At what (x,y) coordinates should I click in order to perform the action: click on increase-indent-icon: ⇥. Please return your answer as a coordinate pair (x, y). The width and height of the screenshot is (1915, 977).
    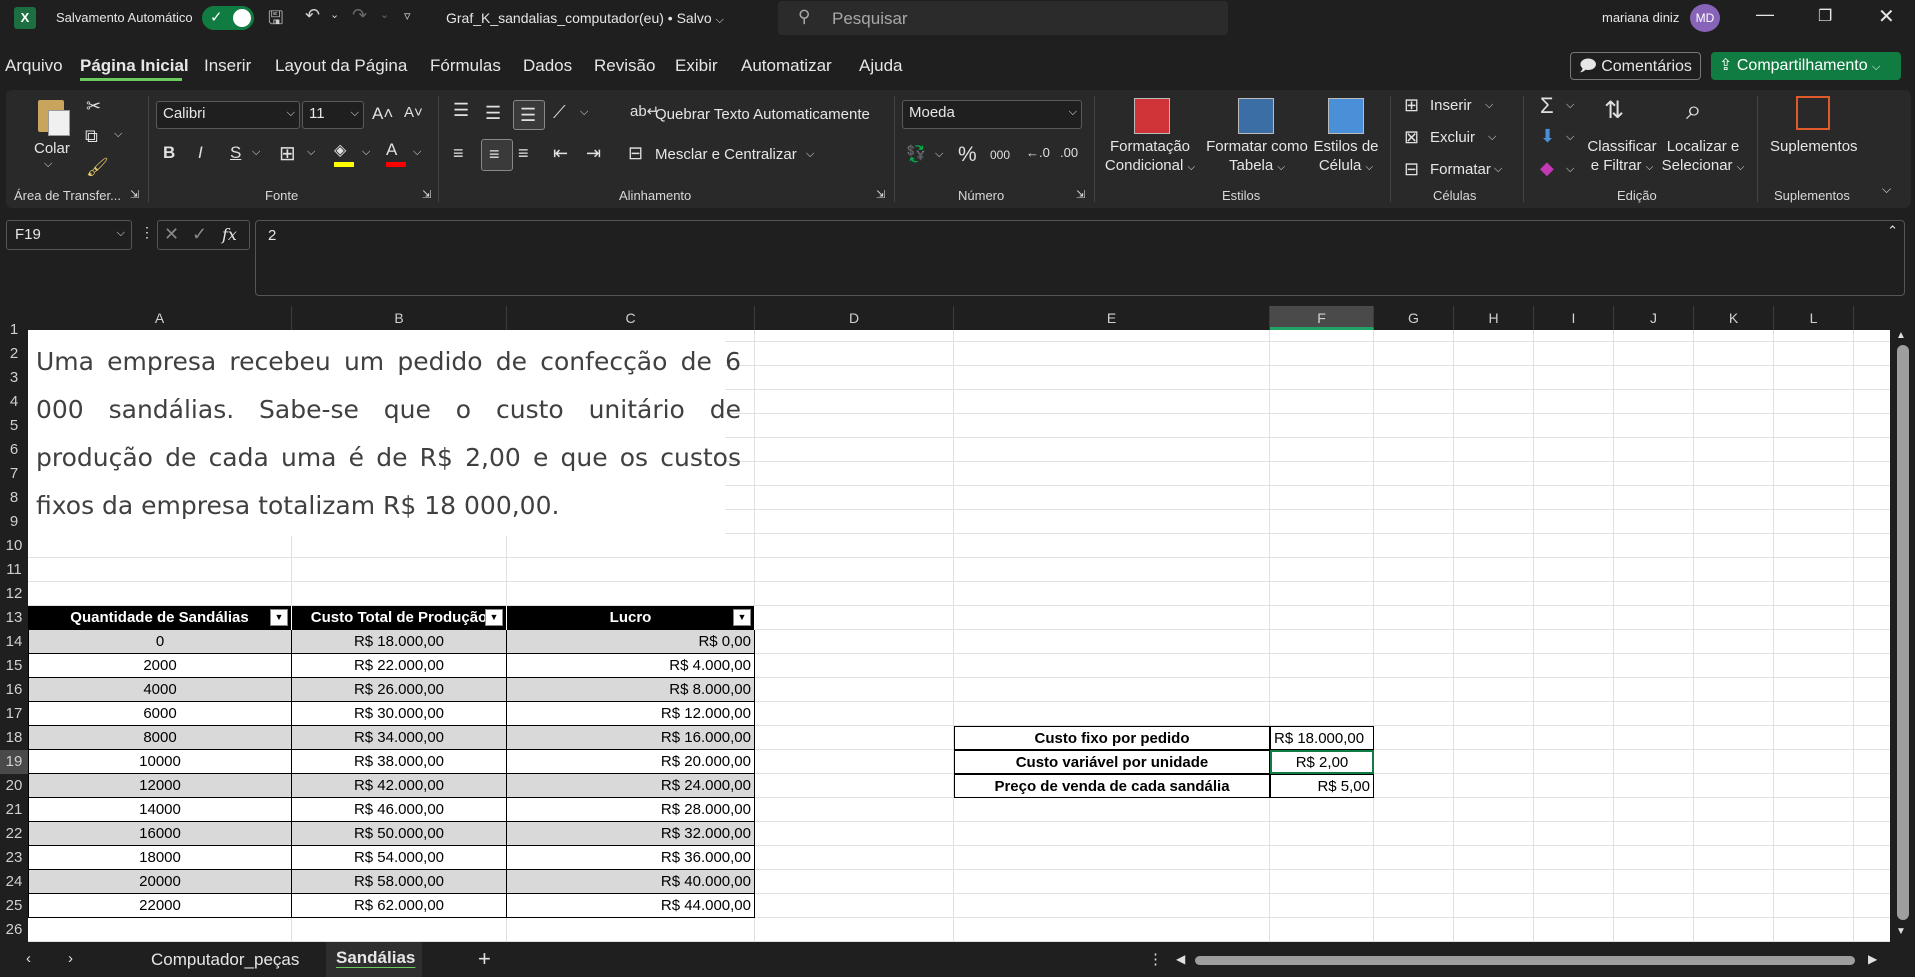
    Looking at the image, I should click on (593, 153).